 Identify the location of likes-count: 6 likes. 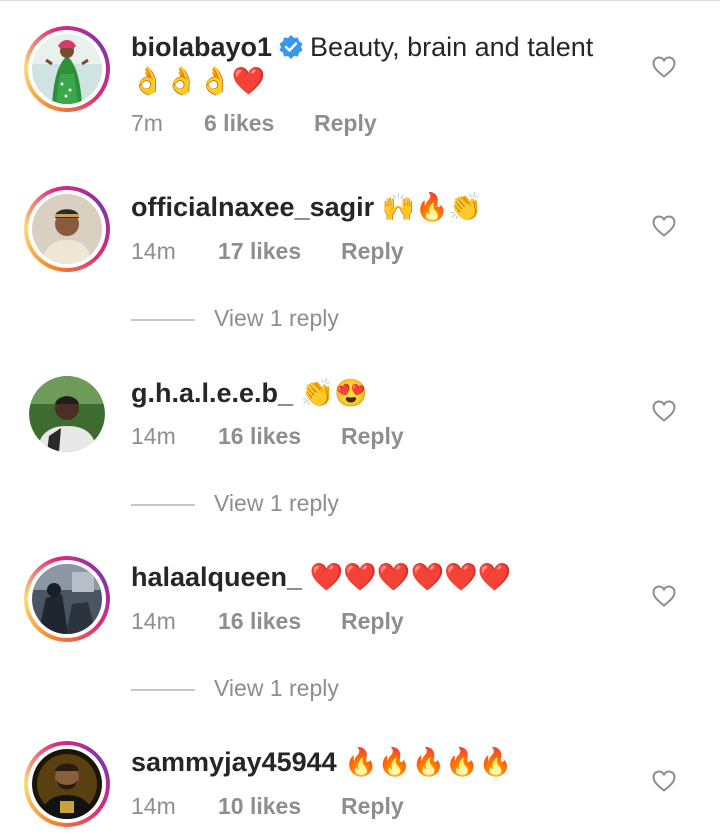
(239, 123).